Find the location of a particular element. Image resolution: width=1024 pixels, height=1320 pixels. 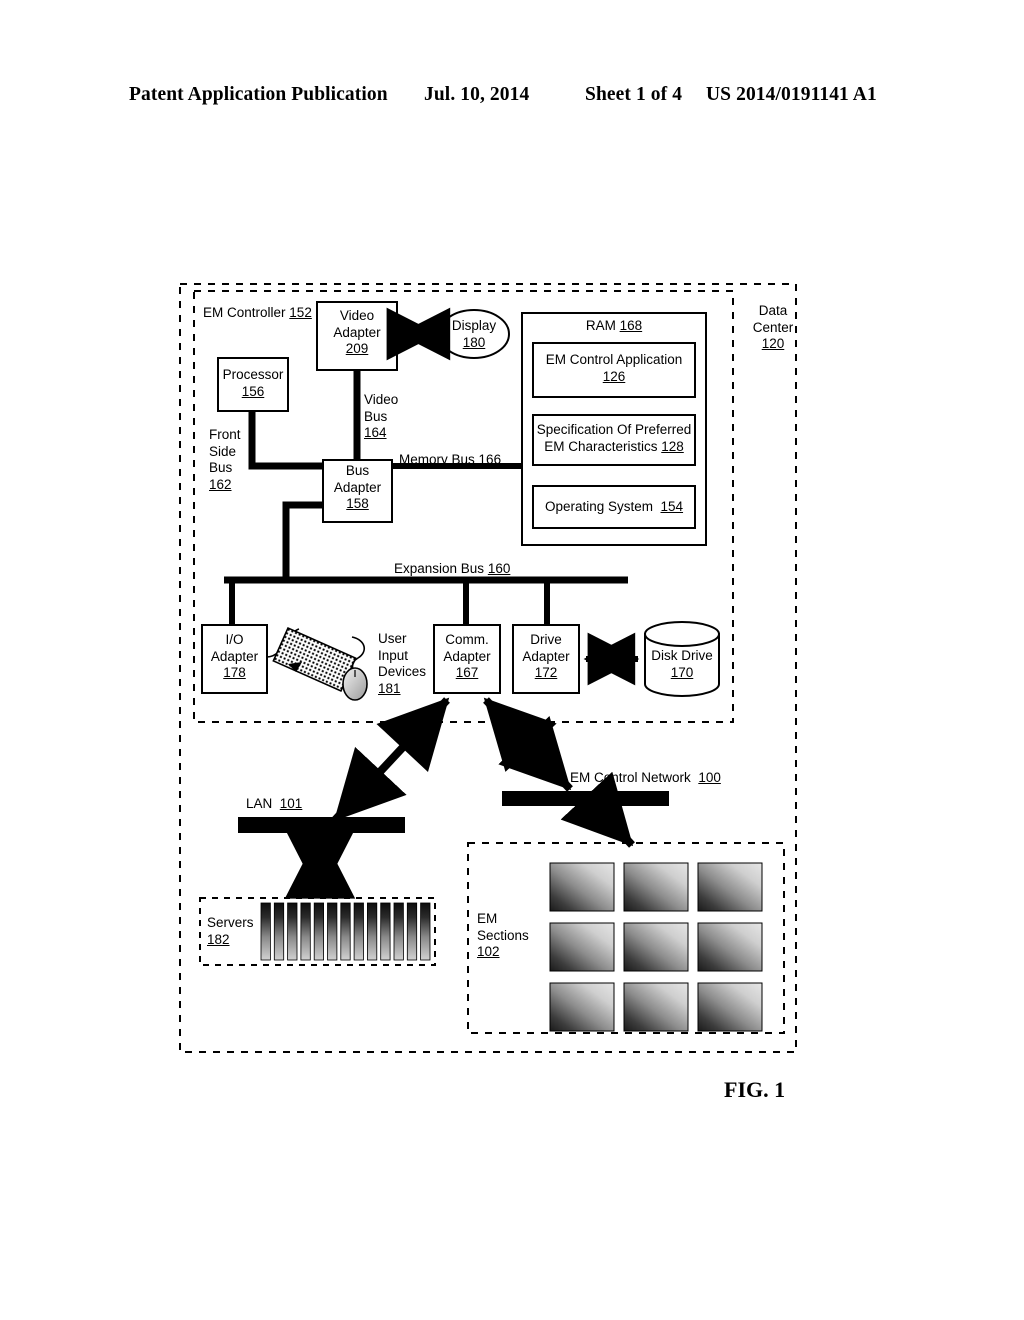

comm-adapter-lan-arrow is located at coordinates (391, 760).